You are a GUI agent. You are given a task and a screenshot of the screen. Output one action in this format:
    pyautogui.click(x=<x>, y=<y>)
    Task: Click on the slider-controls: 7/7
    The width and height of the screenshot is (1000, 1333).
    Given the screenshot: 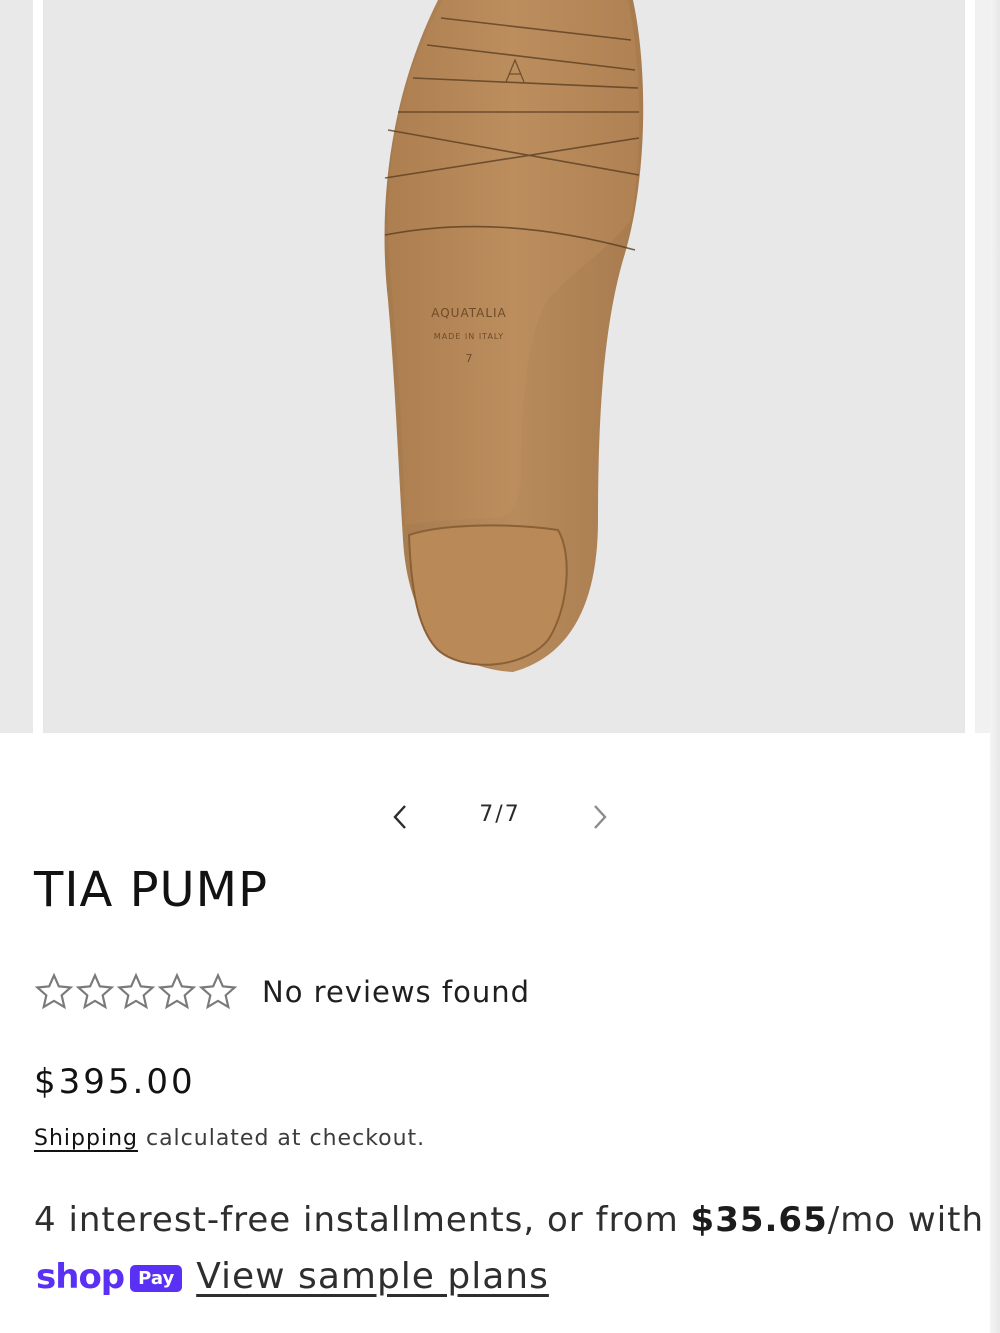 What is the action you would take?
    pyautogui.click(x=500, y=817)
    